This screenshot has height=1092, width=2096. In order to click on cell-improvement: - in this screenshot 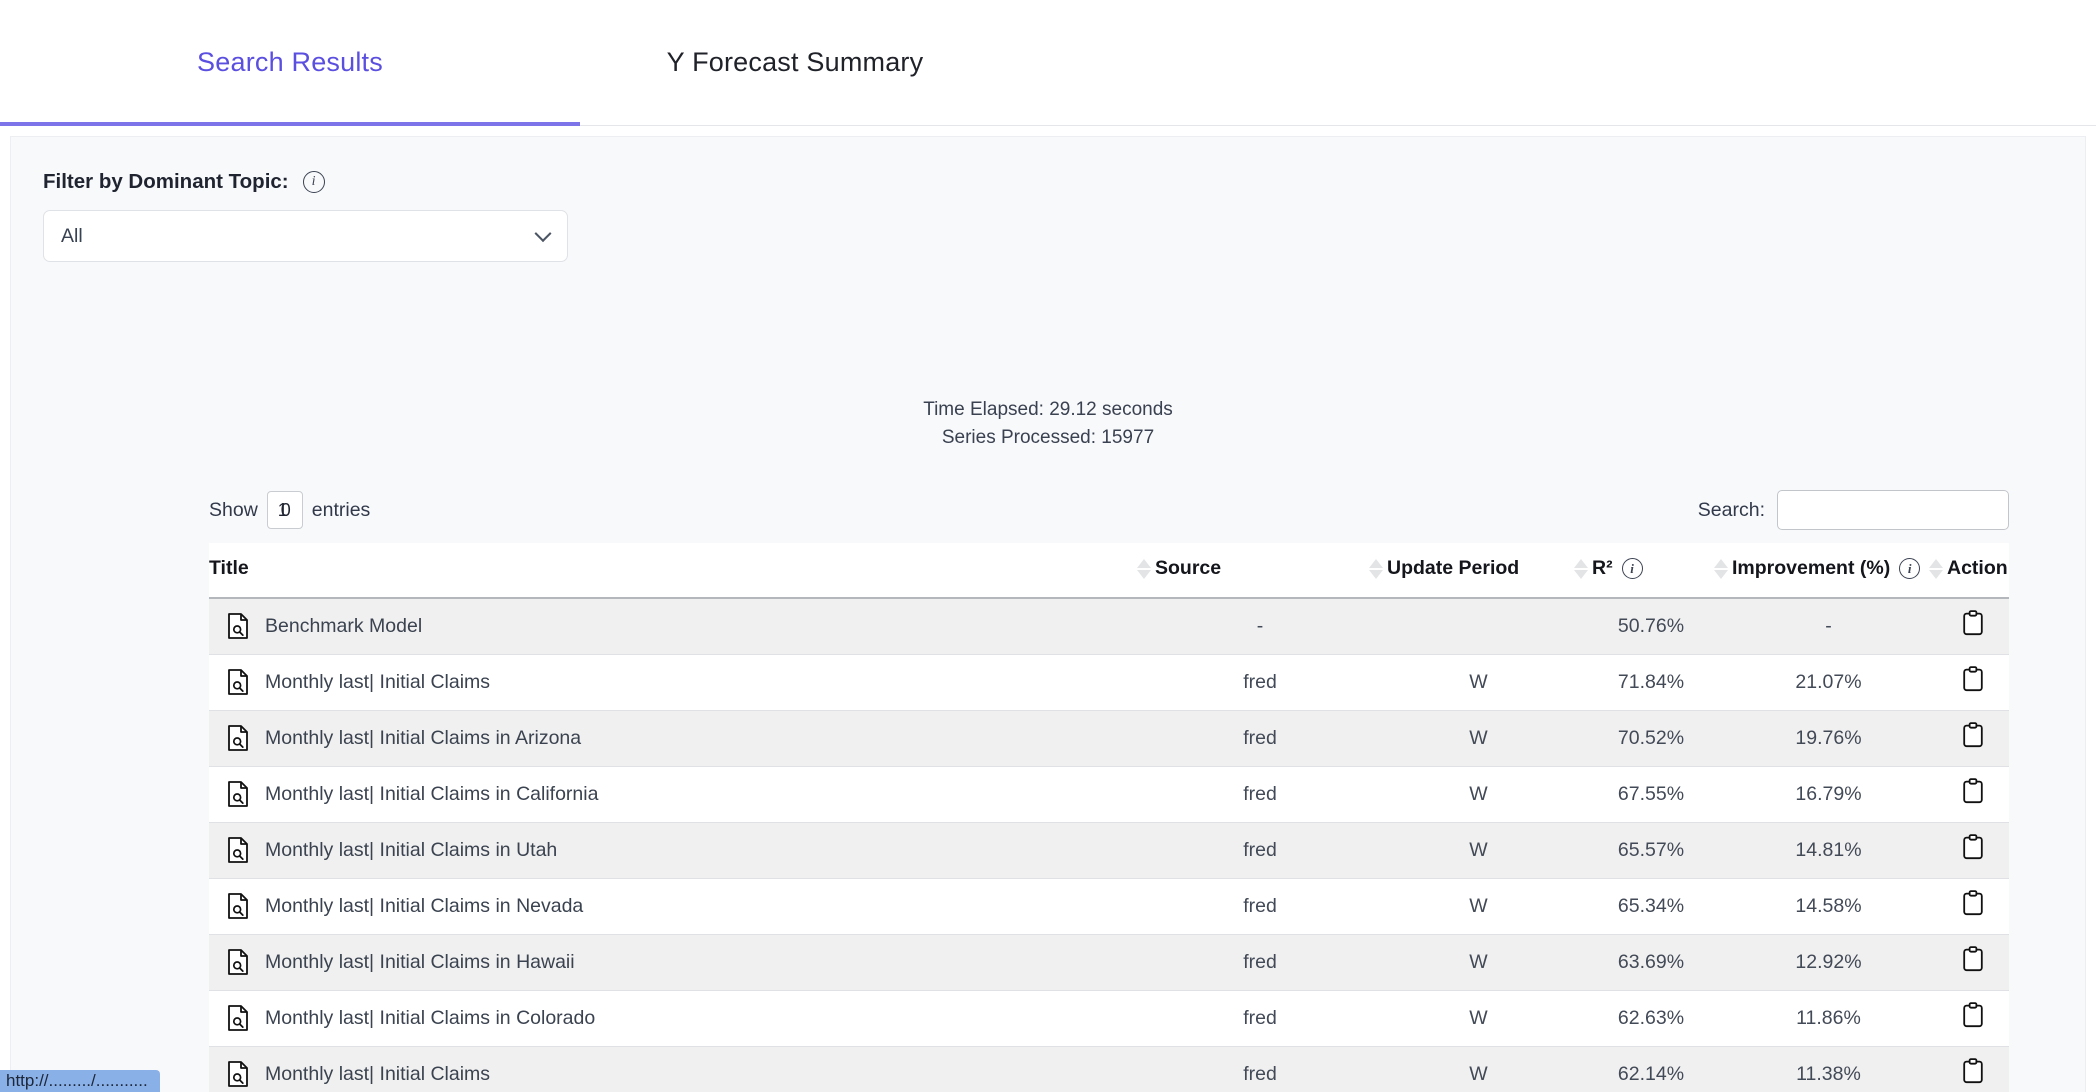, I will do `click(1828, 626)`.